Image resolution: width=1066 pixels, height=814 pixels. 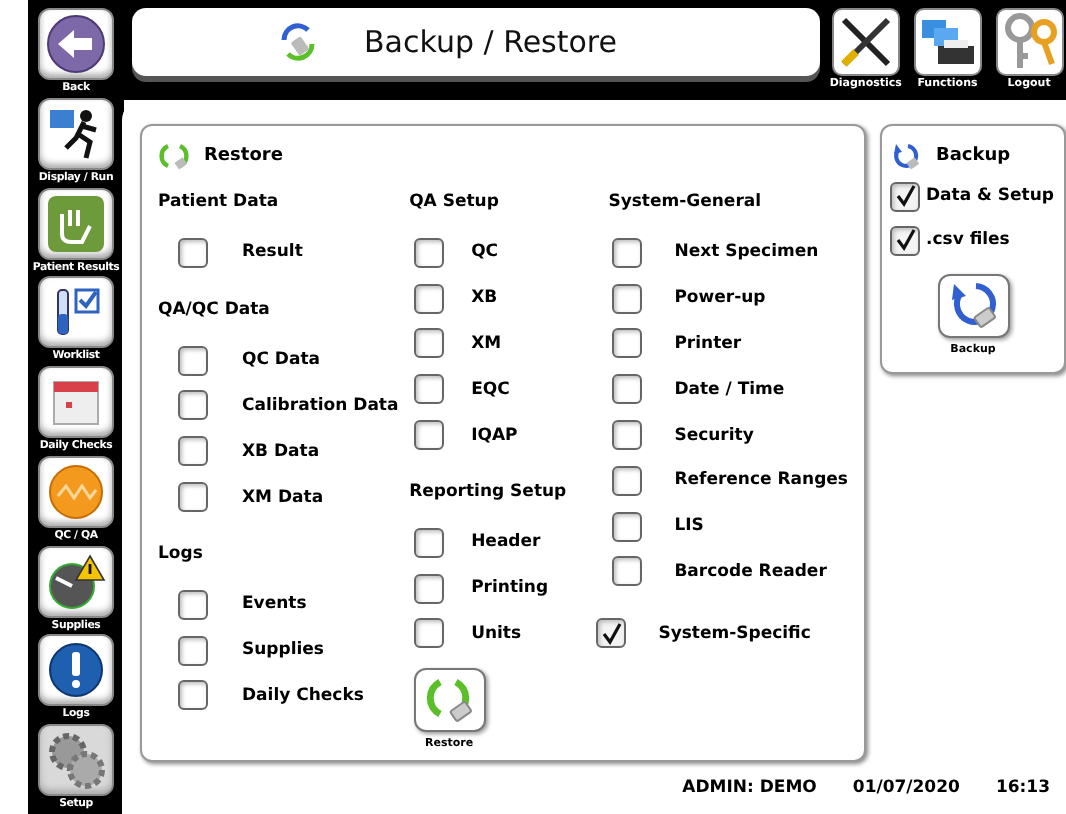 I want to click on nav-results-button, so click(x=76, y=223).